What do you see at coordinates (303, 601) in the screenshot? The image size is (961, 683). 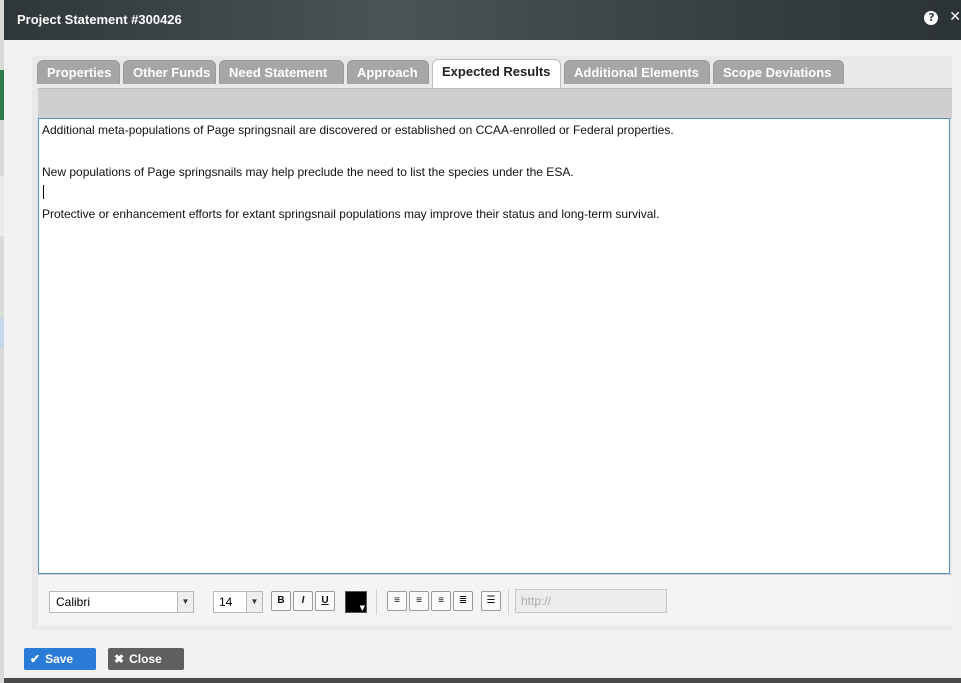 I see `italic-button: I` at bounding box center [303, 601].